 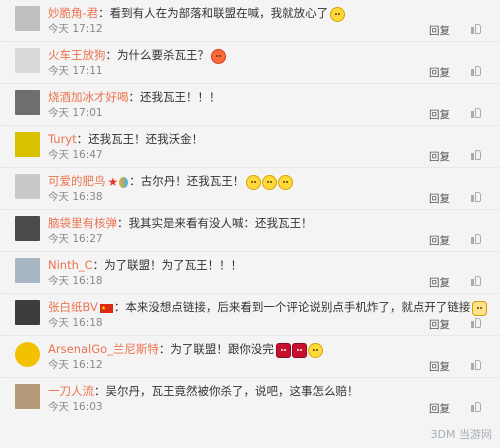 I want to click on comment-time: 今天 17:11, so click(x=75, y=71).